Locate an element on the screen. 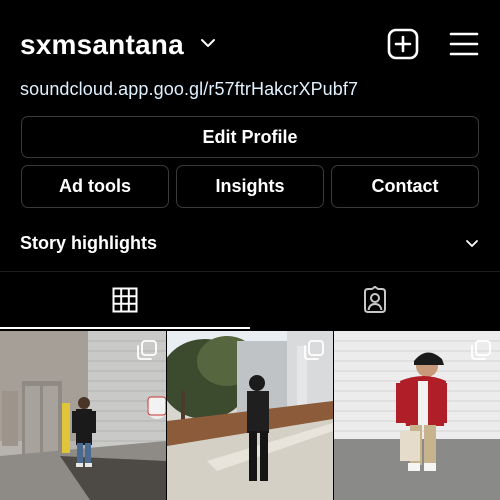  tab-tagged is located at coordinates (375, 300).